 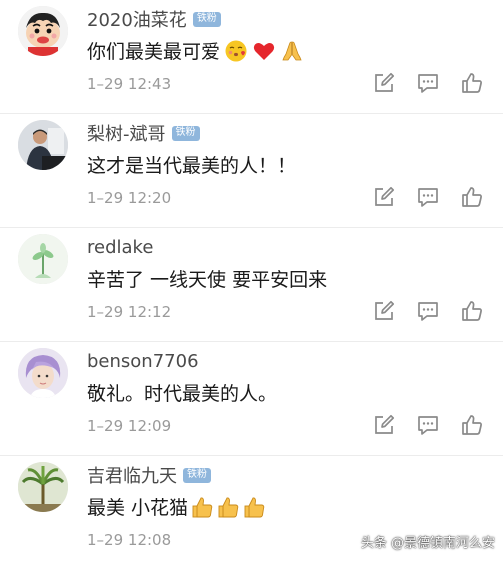 I want to click on purple-hair-person-avatar-icon, so click(x=43, y=373).